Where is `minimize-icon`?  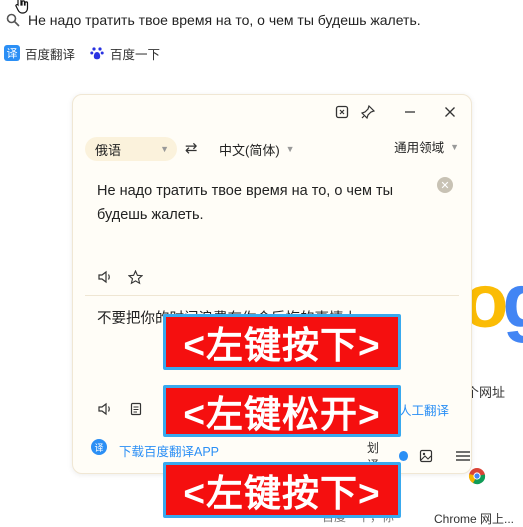 minimize-icon is located at coordinates (410, 112).